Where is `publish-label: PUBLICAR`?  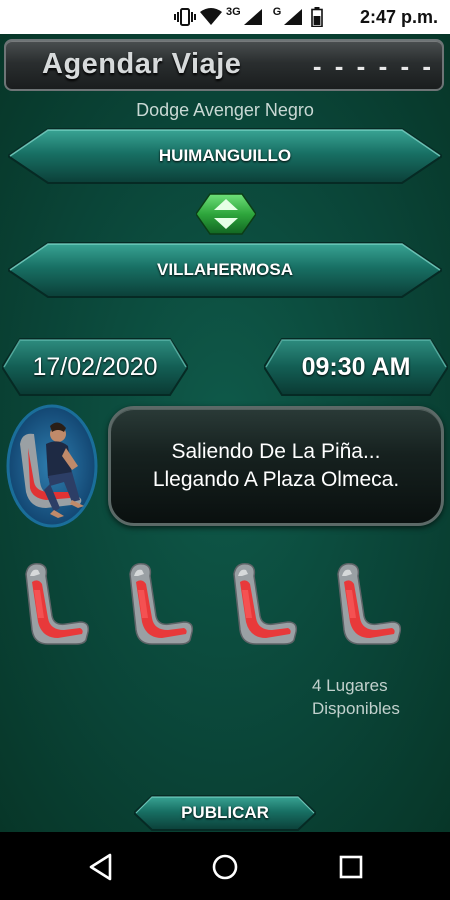
publish-label: PUBLICAR is located at coordinates (225, 812).